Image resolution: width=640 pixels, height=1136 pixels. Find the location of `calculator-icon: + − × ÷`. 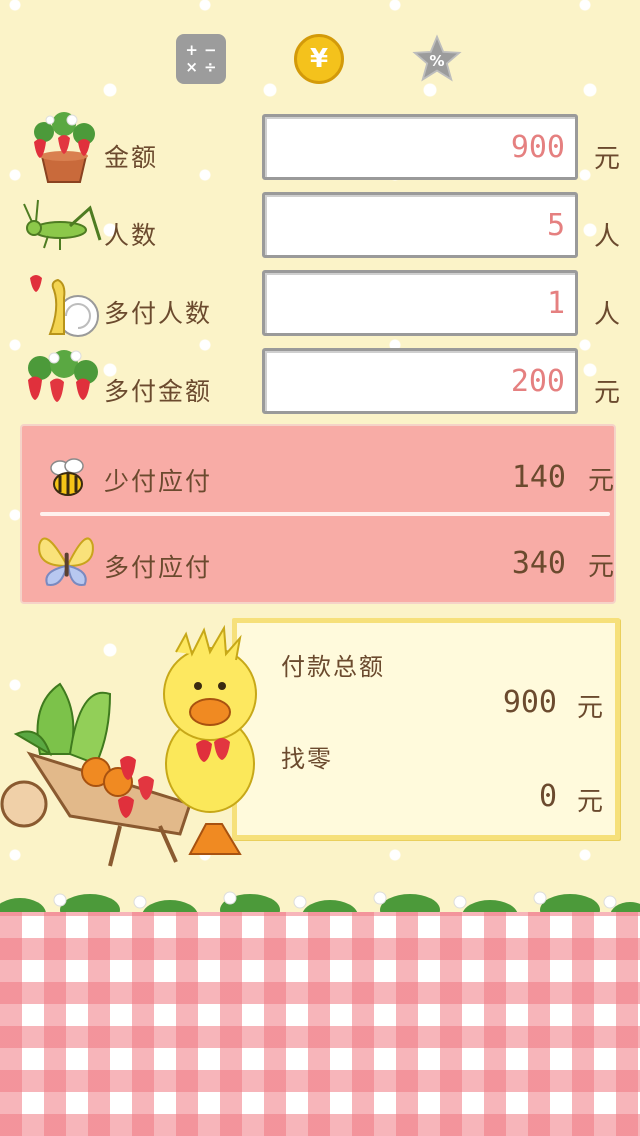

calculator-icon: + − × ÷ is located at coordinates (201, 58).